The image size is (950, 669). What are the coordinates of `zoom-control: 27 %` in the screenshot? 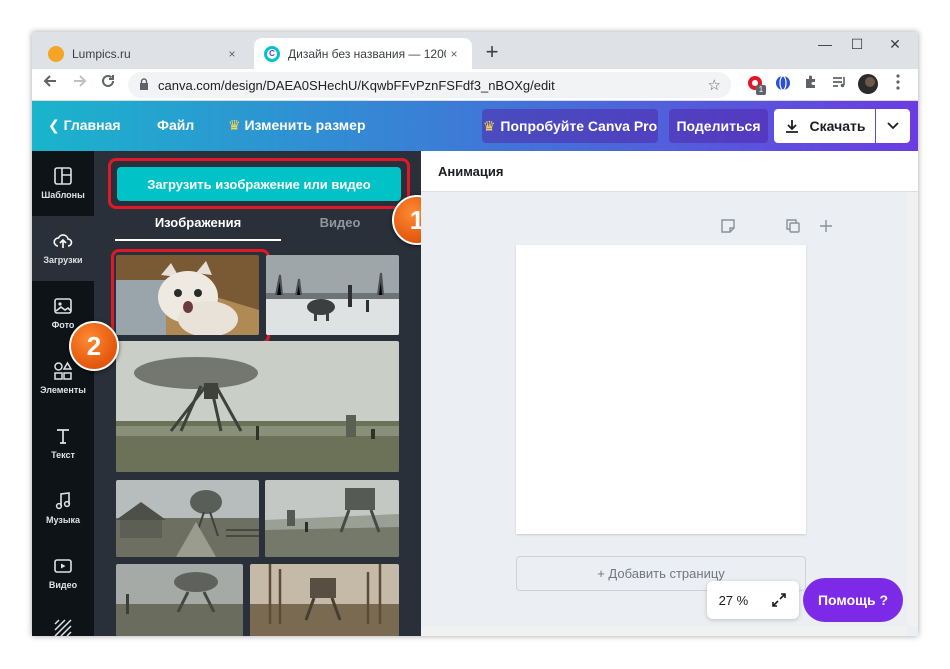 It's located at (753, 600).